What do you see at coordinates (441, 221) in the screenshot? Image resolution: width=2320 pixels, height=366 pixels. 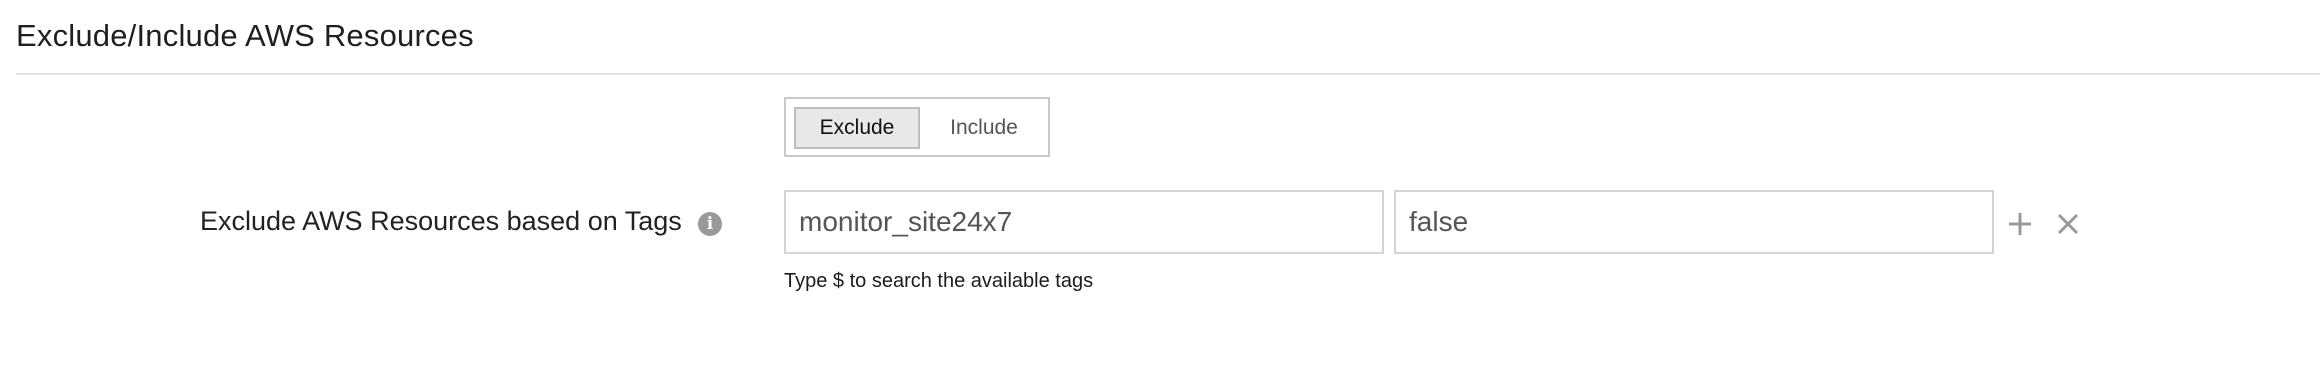 I see `tag-filter-label: Exclude AWS Resources based on Tags` at bounding box center [441, 221].